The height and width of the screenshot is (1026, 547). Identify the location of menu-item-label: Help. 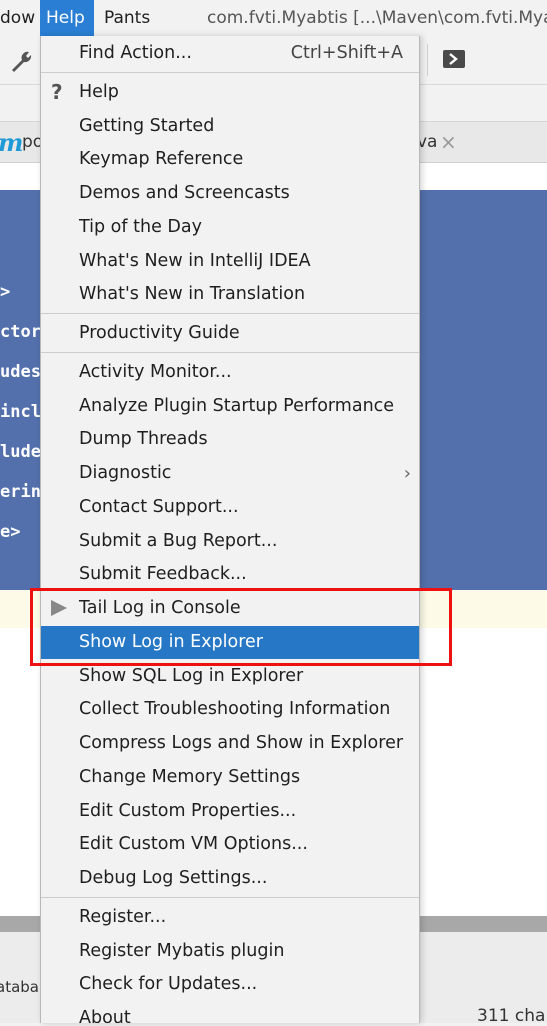
(99, 92).